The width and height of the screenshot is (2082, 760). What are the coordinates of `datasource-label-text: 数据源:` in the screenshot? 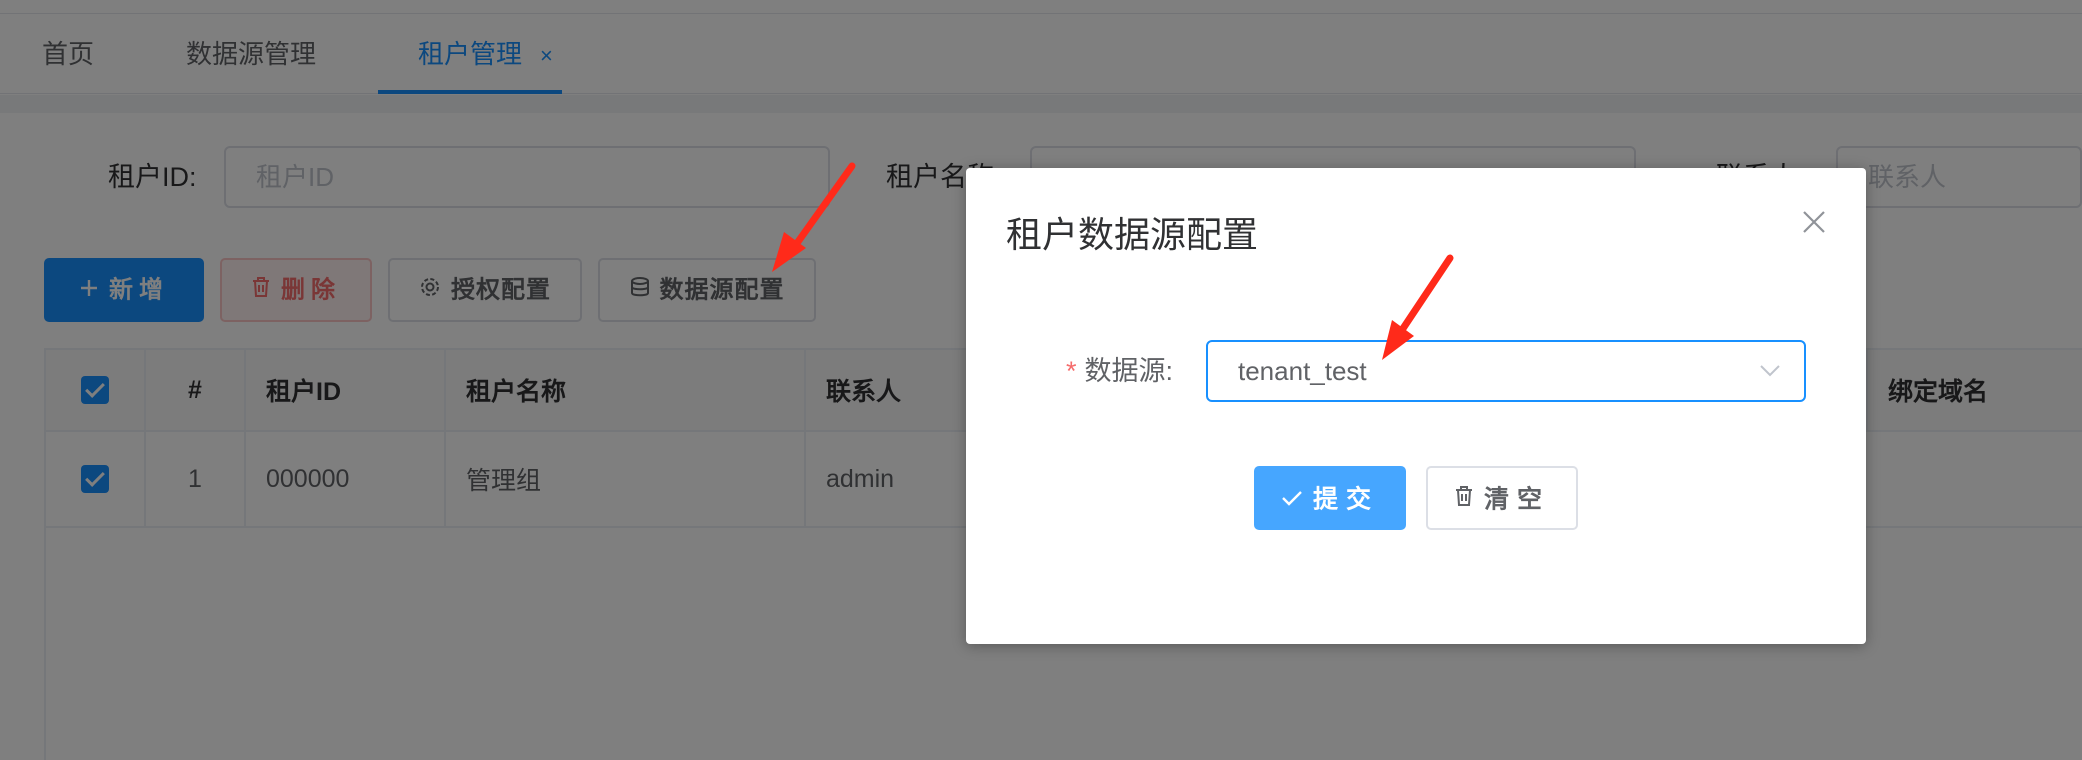 It's located at (1129, 371).